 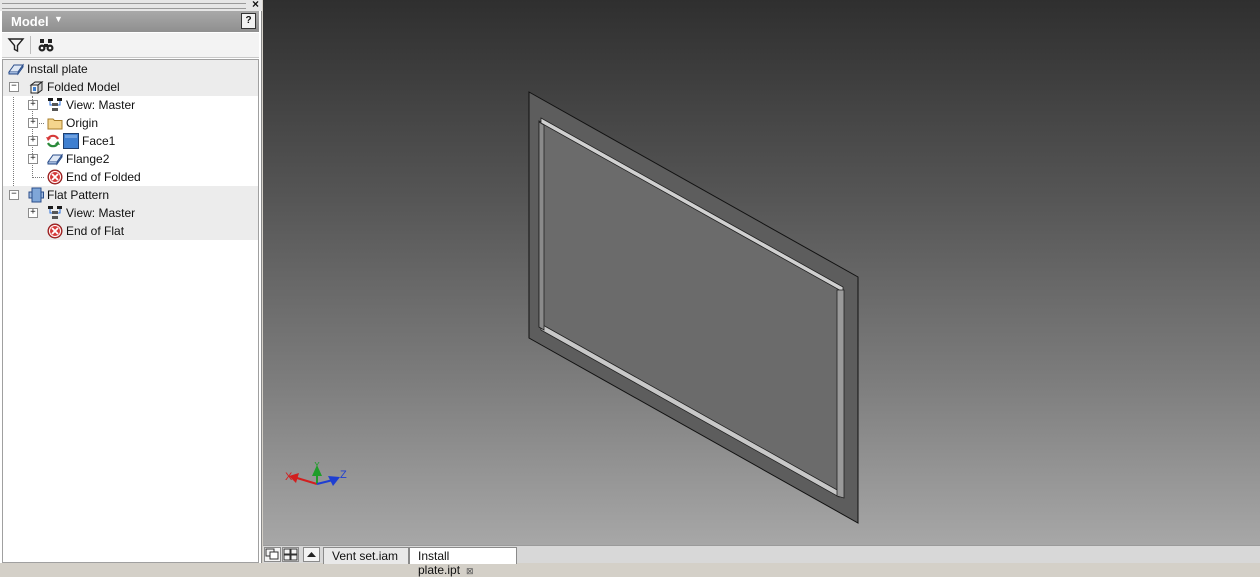 What do you see at coordinates (130, 123) in the screenshot?
I see `tree-item-origin: + Origin` at bounding box center [130, 123].